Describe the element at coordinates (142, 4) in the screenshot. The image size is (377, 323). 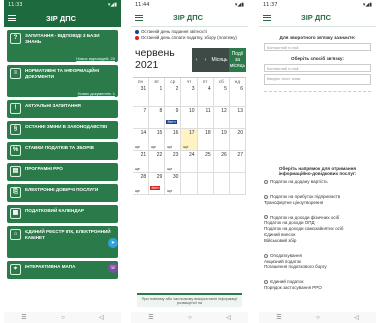
I see `status-time: 11:44` at that location.